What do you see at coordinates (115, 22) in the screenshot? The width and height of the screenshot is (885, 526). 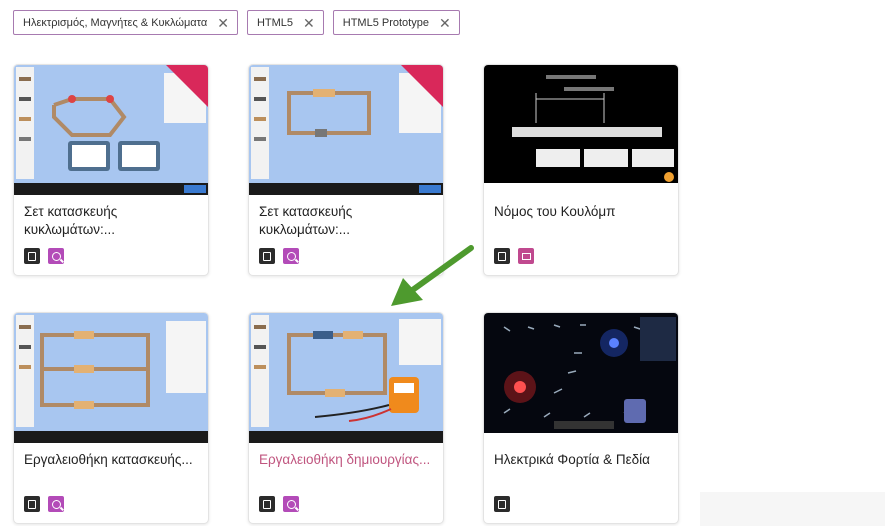 I see `filter-label: Ηλεκτρισμός, Μαγνήτες & Κυκλώματα` at bounding box center [115, 22].